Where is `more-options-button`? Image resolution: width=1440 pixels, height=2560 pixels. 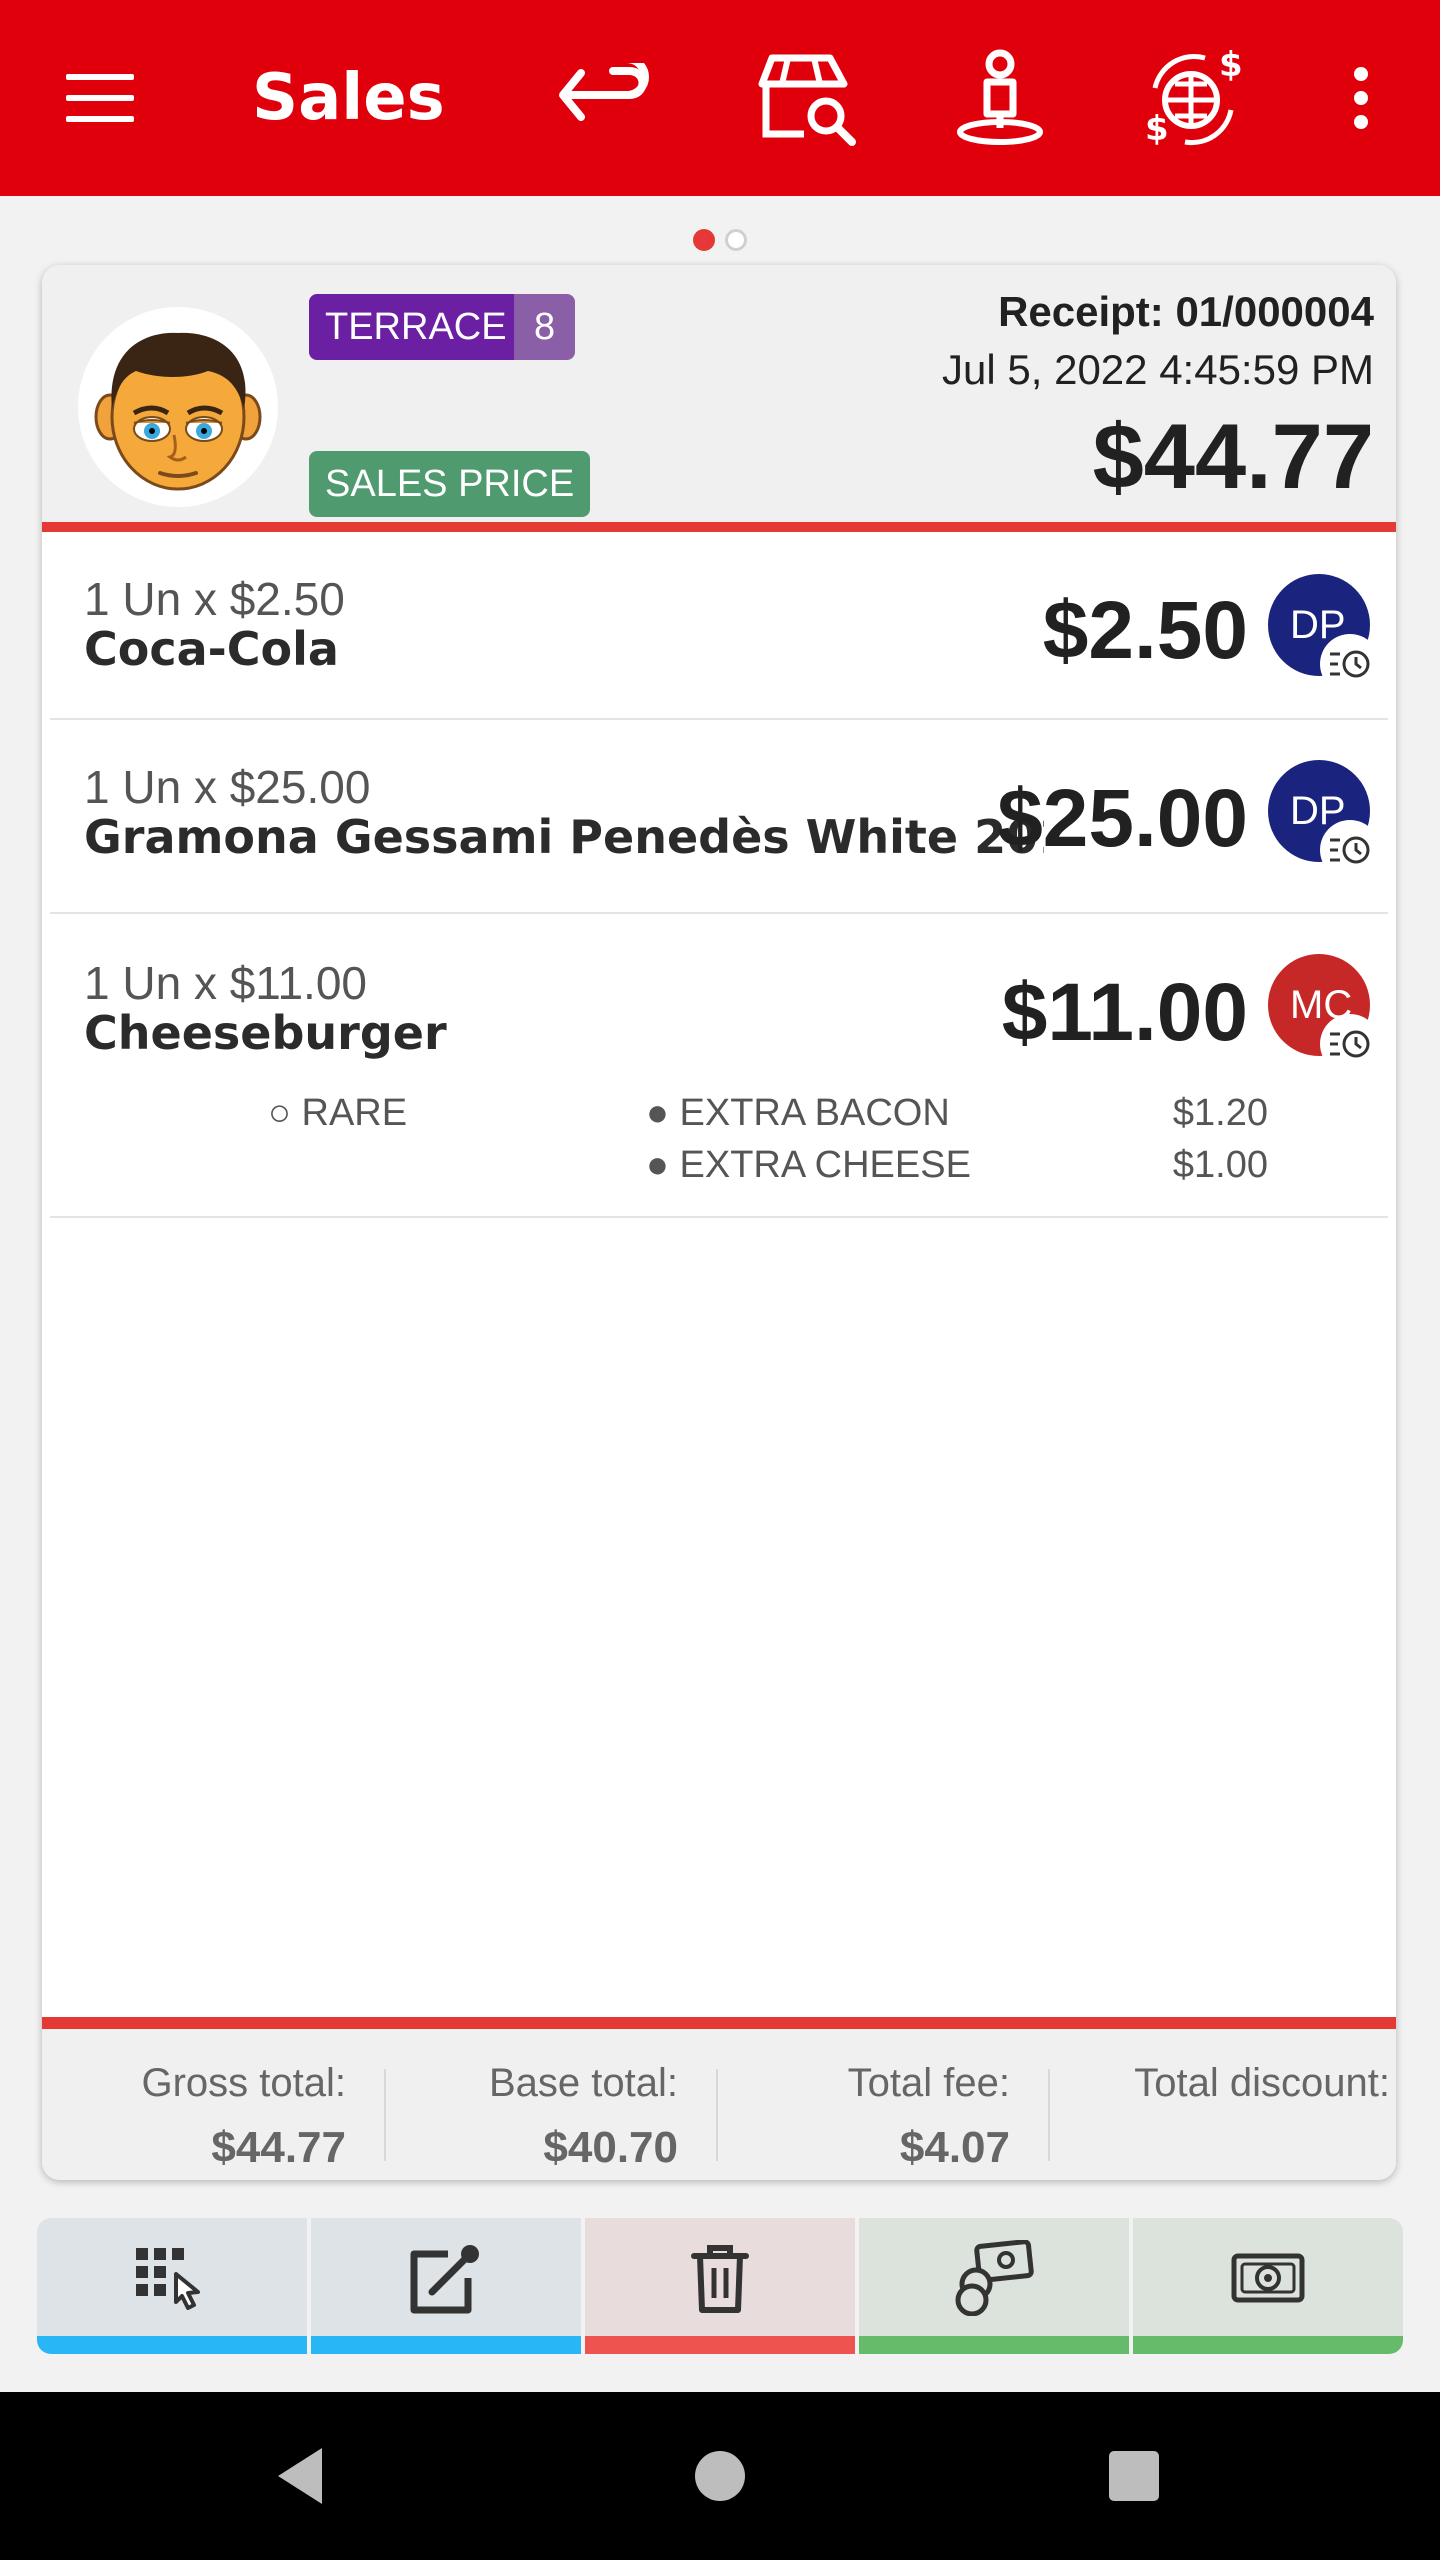 more-options-button is located at coordinates (1361, 98).